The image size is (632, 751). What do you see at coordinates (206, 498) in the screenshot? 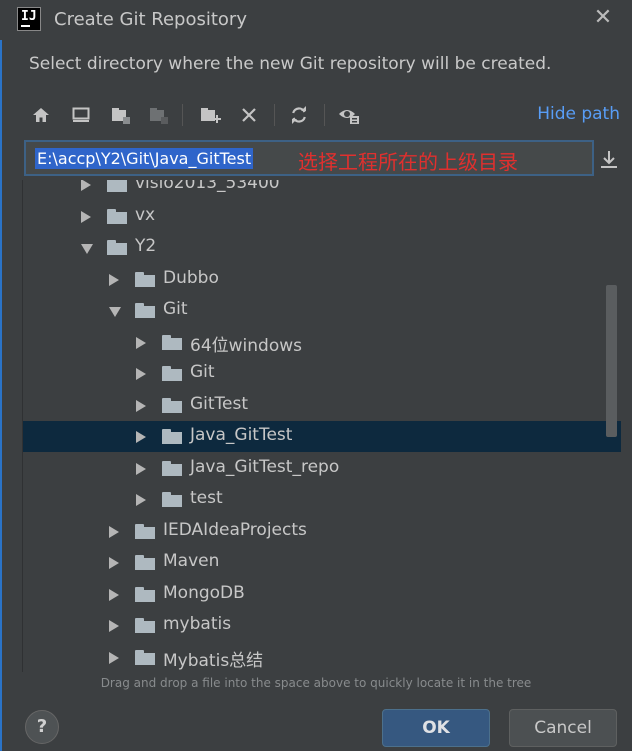
I see `tree-item-label: test` at bounding box center [206, 498].